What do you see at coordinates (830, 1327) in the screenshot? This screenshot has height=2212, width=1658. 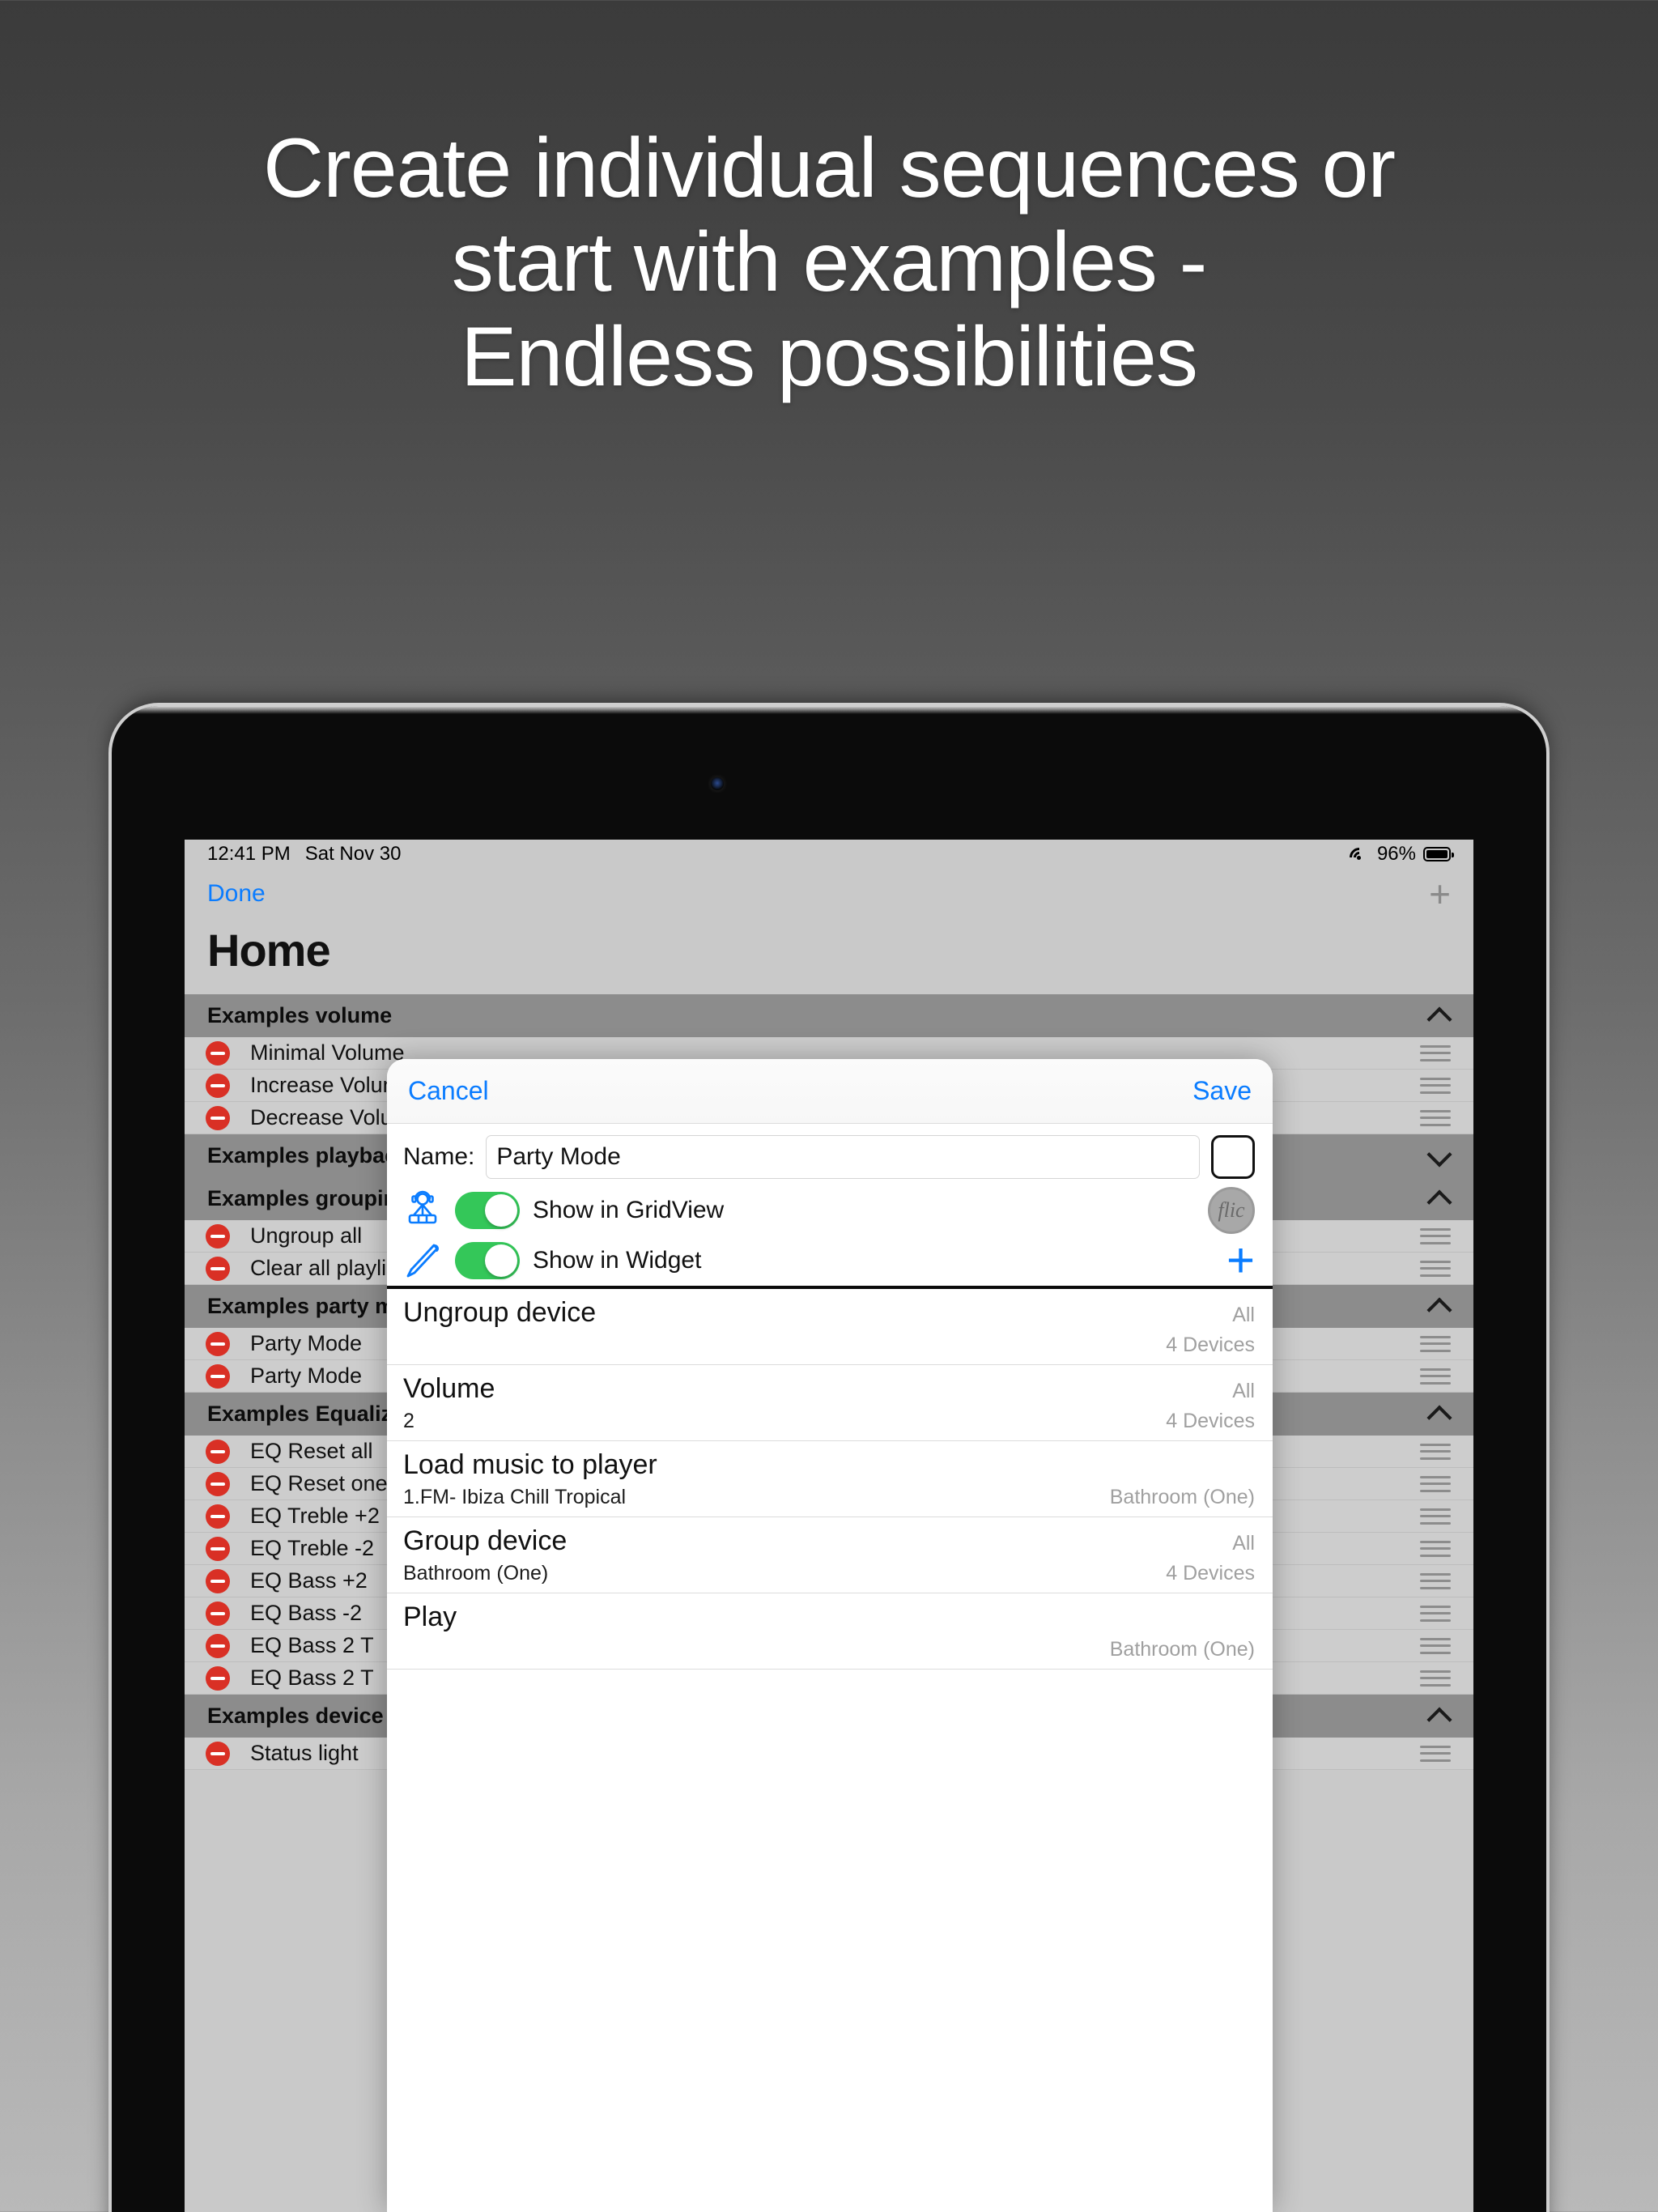 I see `action-row: Ungroup device All 4 Devices` at bounding box center [830, 1327].